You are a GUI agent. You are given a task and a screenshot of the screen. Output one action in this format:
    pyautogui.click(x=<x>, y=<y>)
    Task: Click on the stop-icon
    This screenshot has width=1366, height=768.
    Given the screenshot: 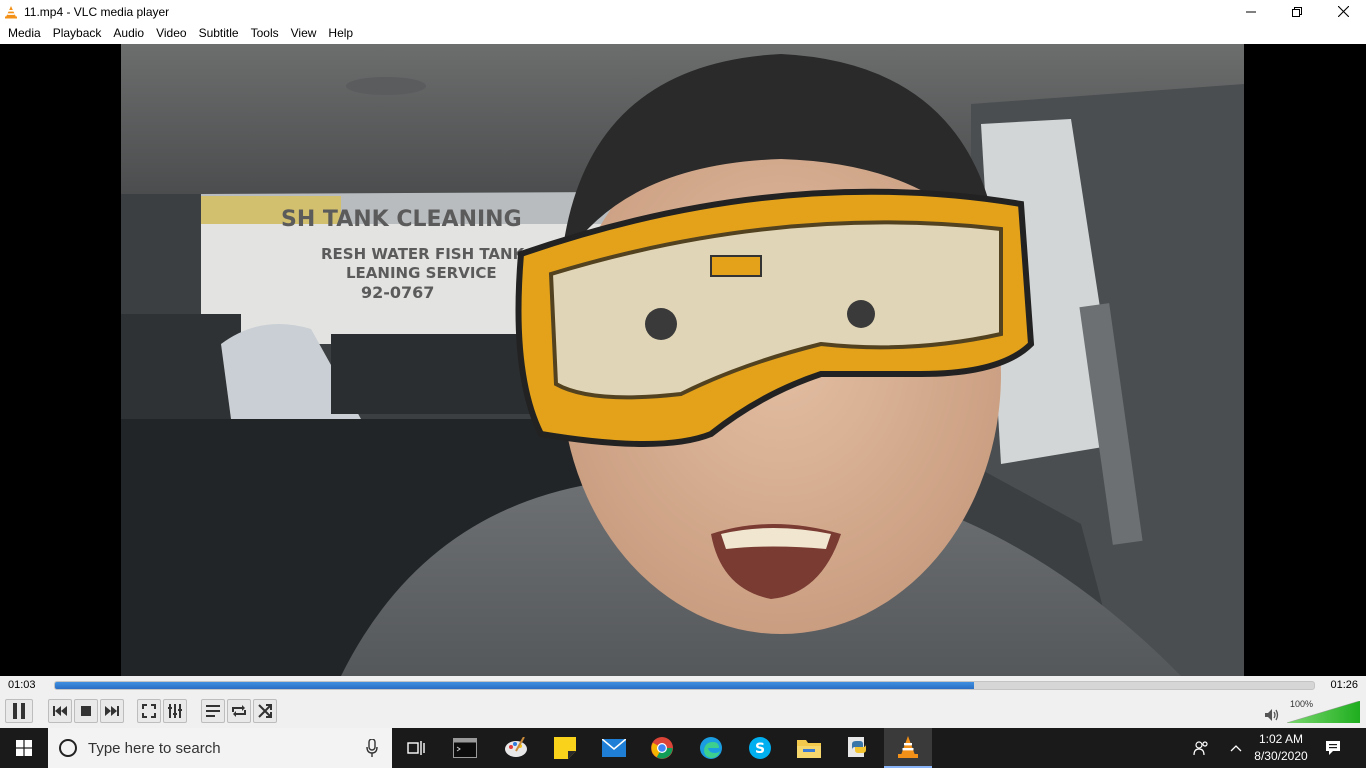 What is the action you would take?
    pyautogui.click(x=86, y=711)
    